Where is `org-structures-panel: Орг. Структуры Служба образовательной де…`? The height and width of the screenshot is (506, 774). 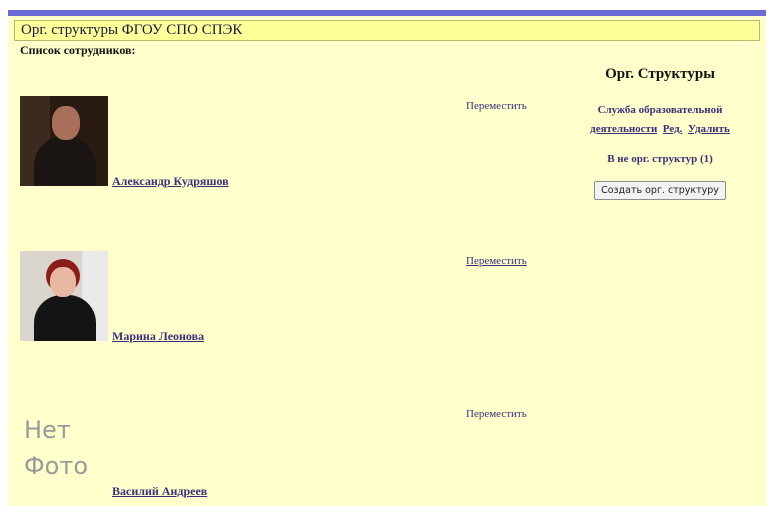 org-structures-panel: Орг. Структуры Служба образовательной де… is located at coordinates (660, 133).